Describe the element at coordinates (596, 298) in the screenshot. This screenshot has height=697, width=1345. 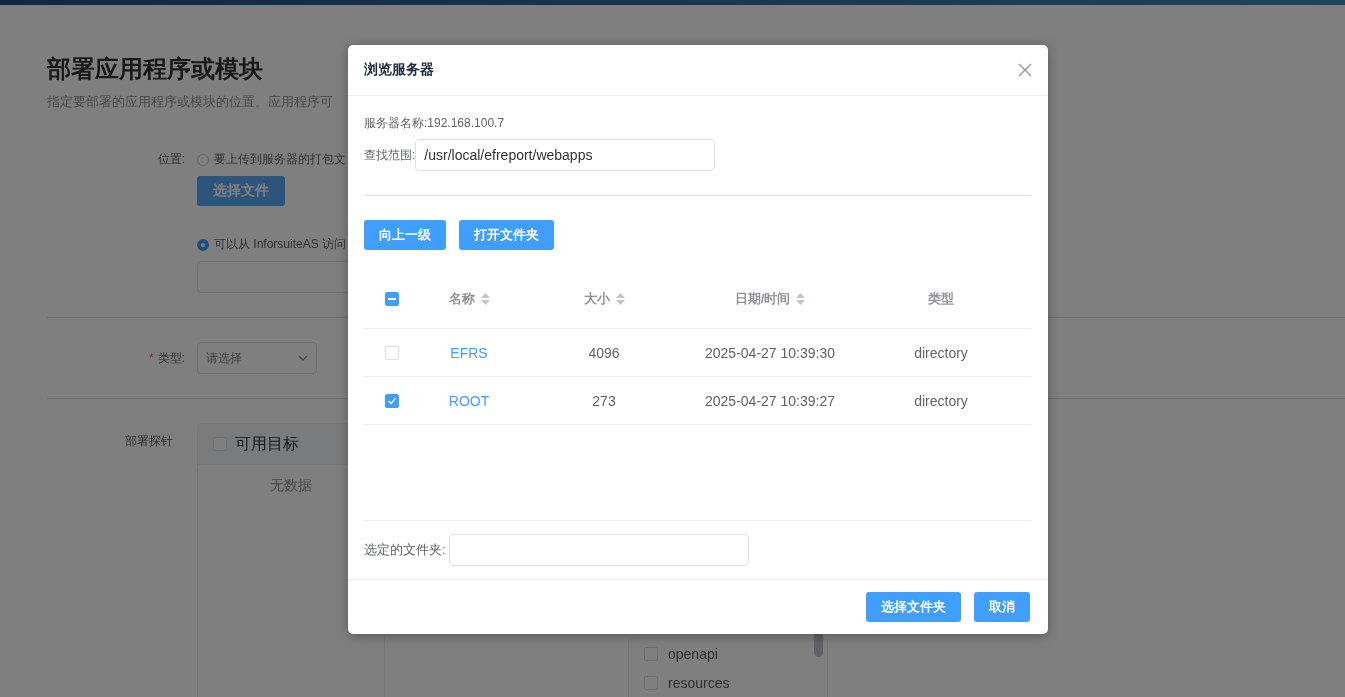
I see `column-header: 大小` at that location.